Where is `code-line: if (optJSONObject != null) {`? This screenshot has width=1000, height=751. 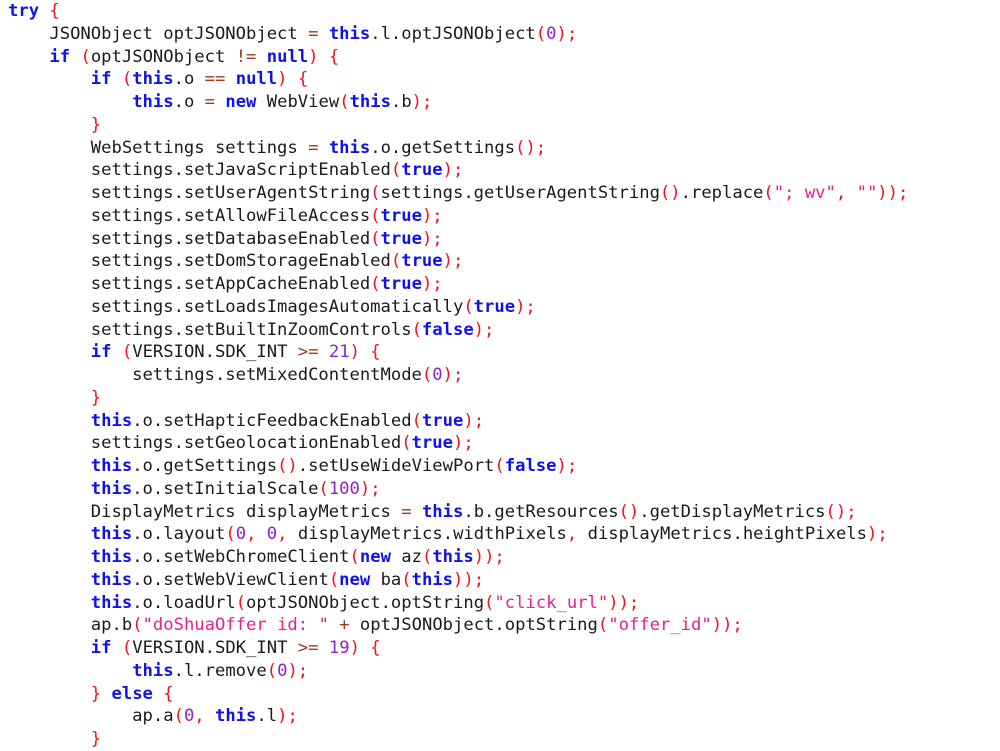
code-line: if (optJSONObject != null) { is located at coordinates (500, 57).